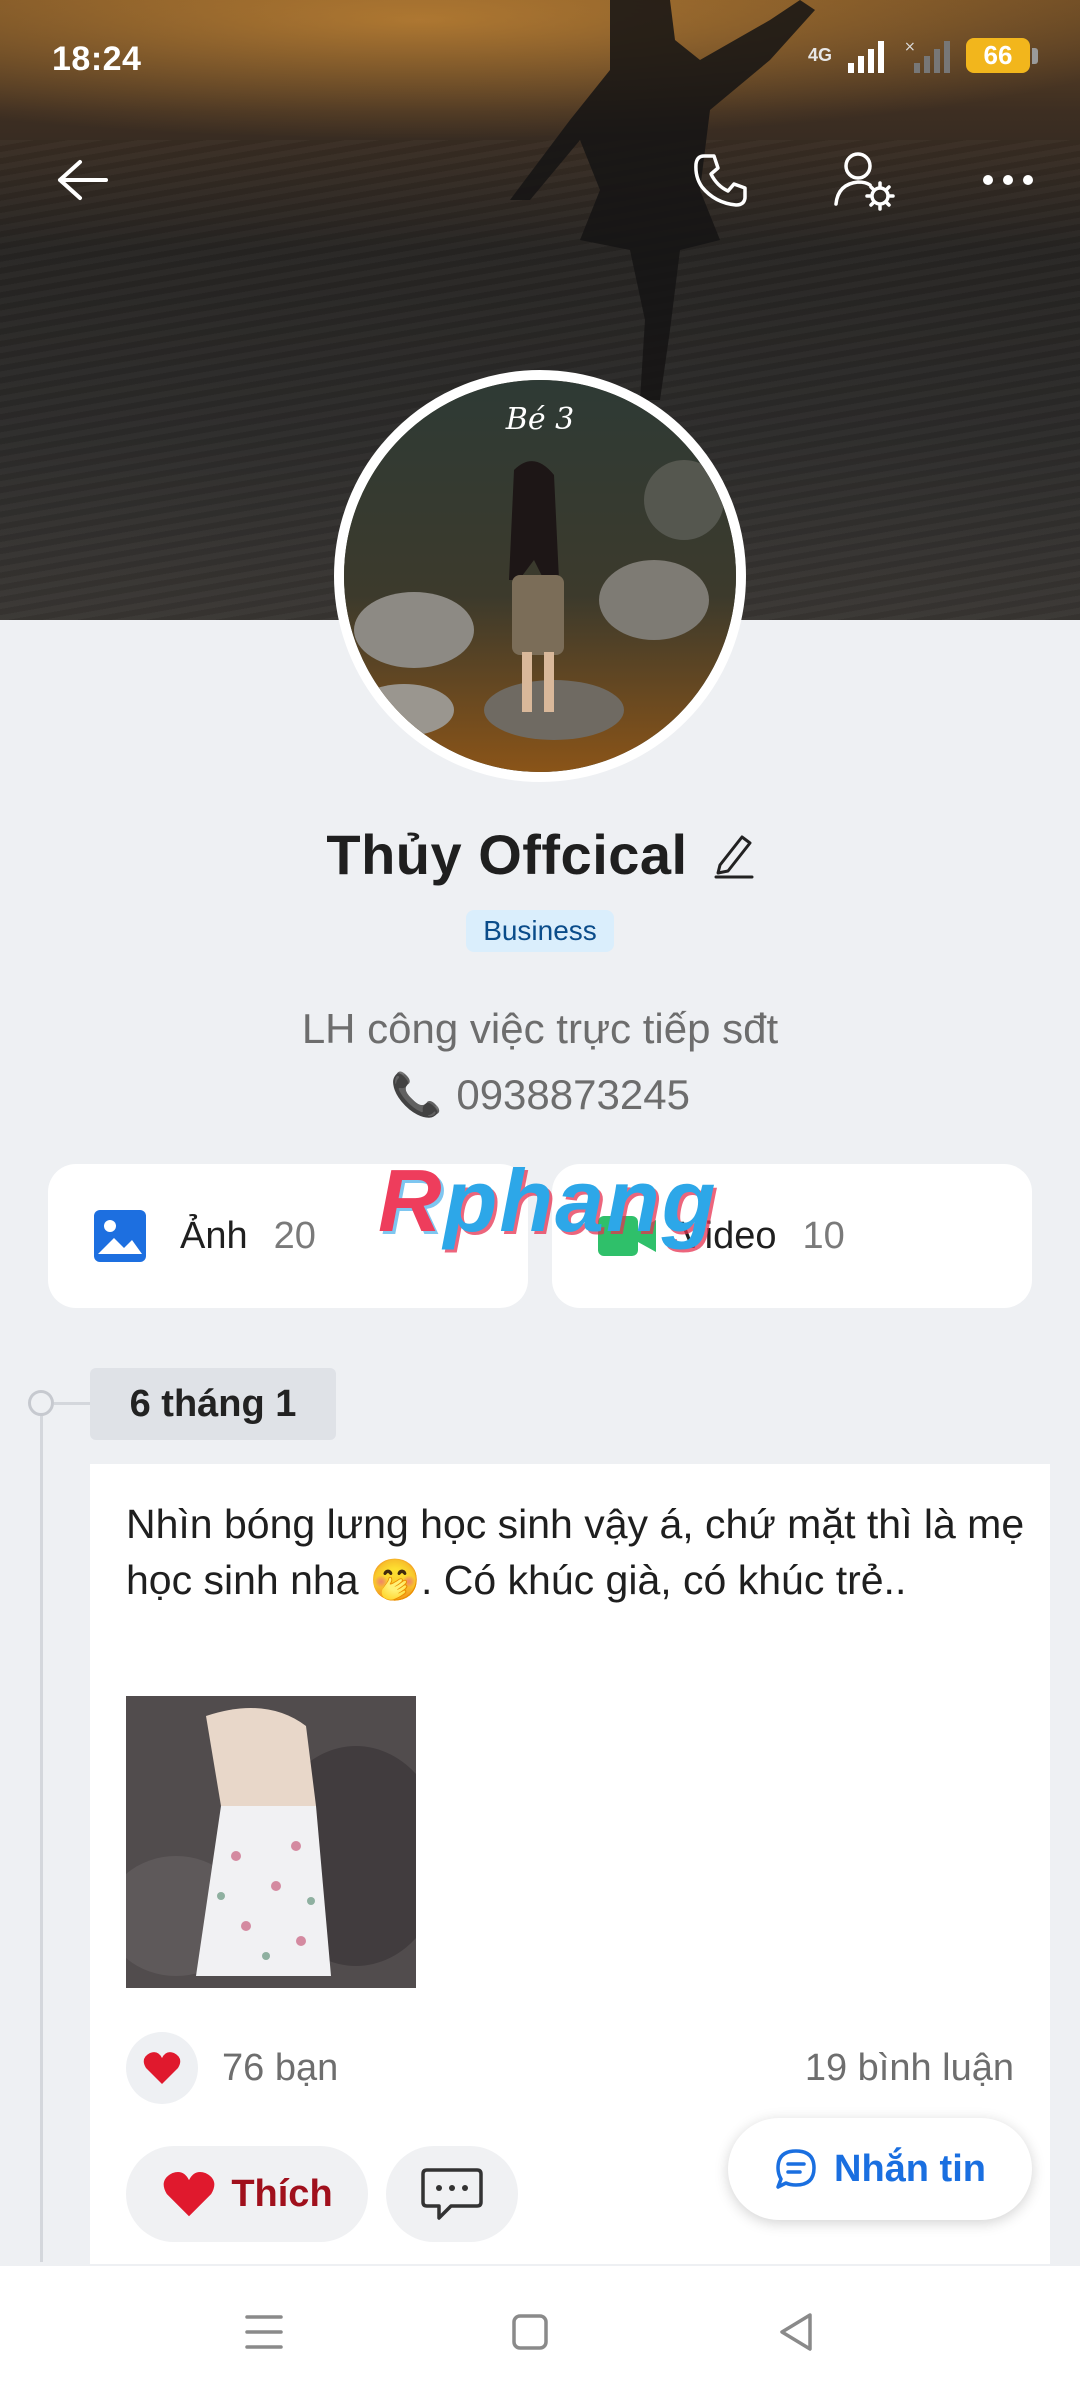 The width and height of the screenshot is (1080, 2400). I want to click on comment-button, so click(452, 2194).